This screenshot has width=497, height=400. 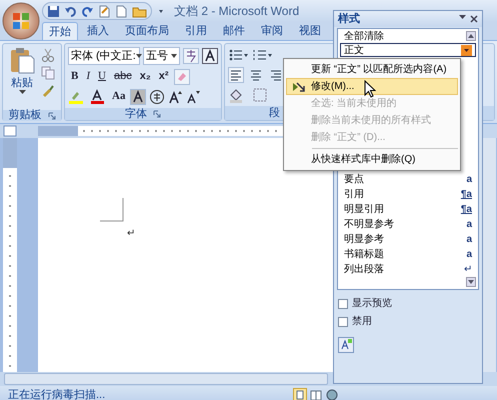 I want to click on subscript-button: x₂, so click(x=145, y=76).